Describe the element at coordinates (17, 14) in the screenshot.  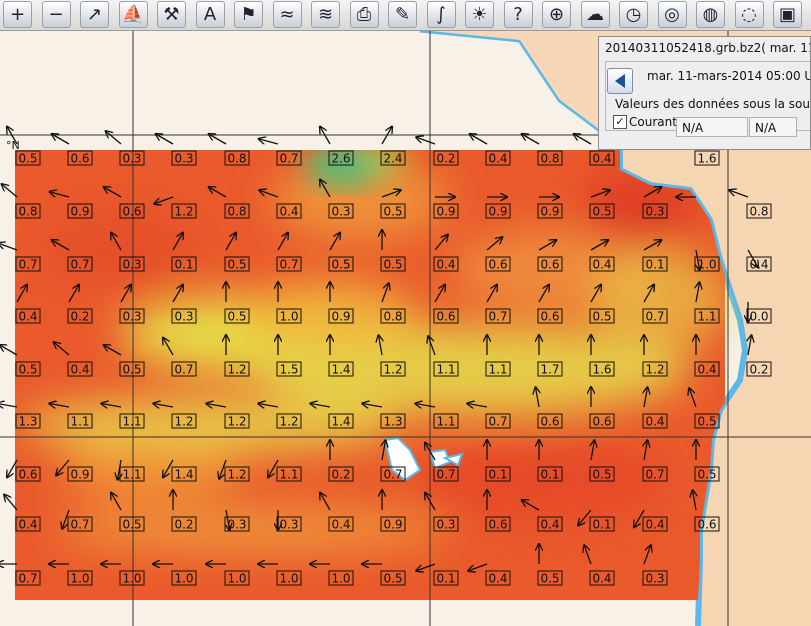
I see `zoom-in-icon: +` at that location.